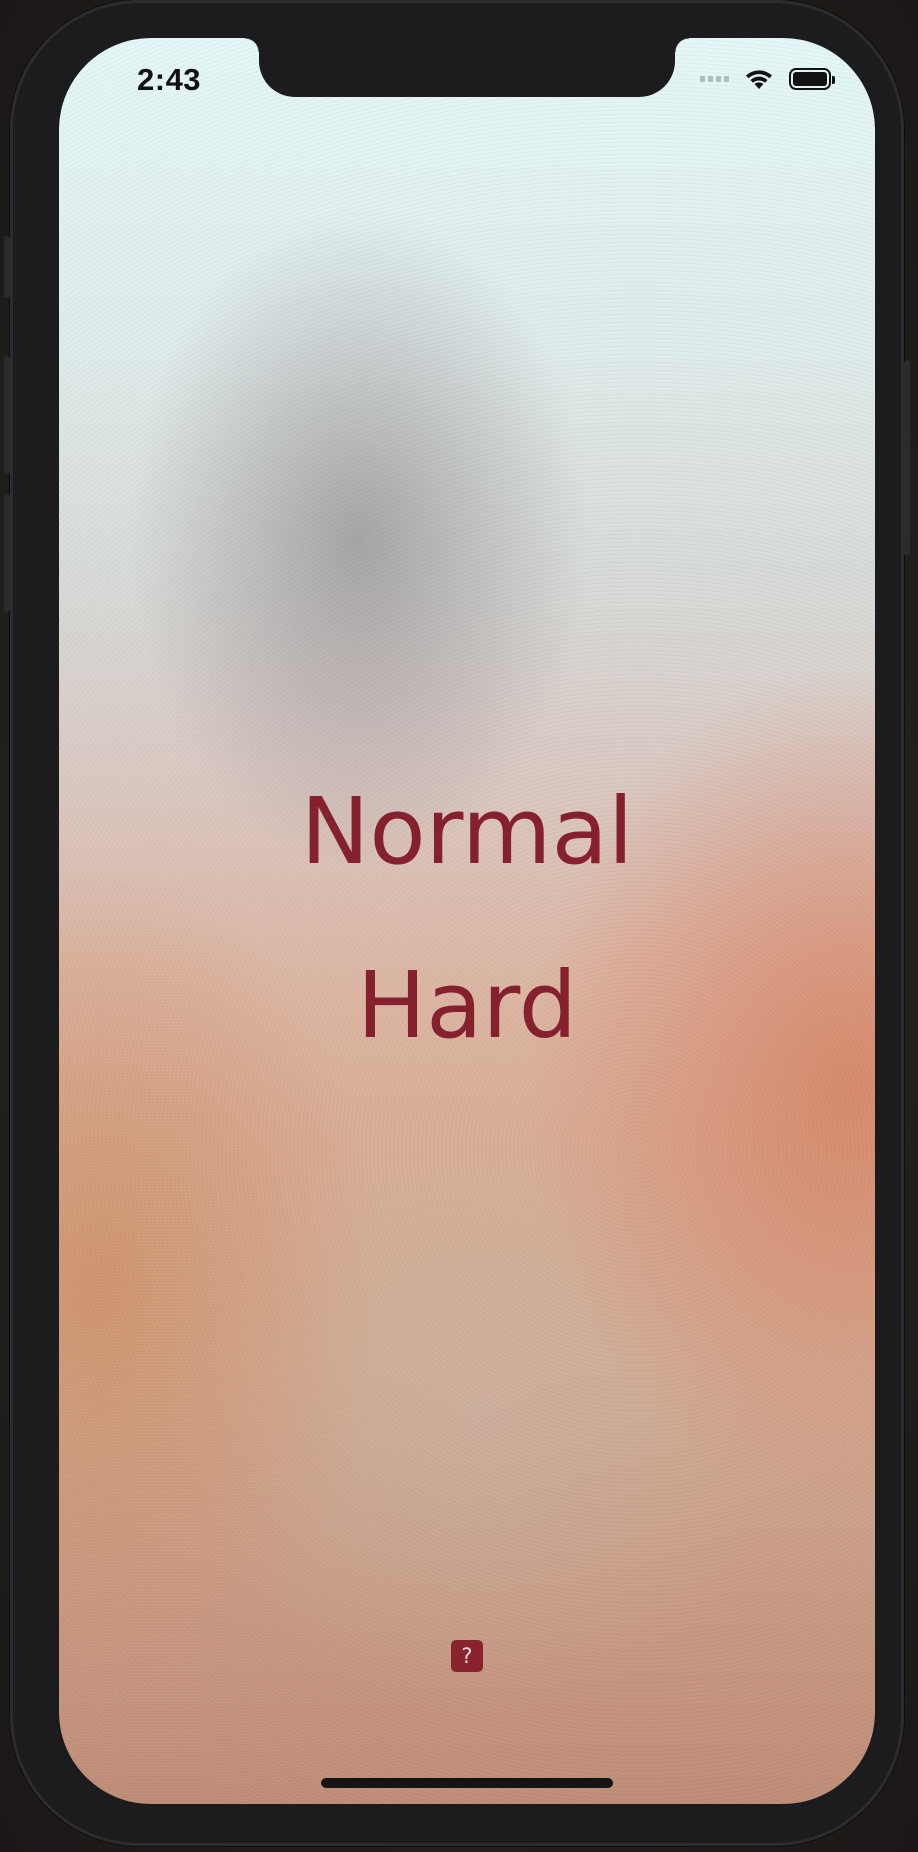 The width and height of the screenshot is (918, 1852). I want to click on volume-up-button, so click(7, 415).